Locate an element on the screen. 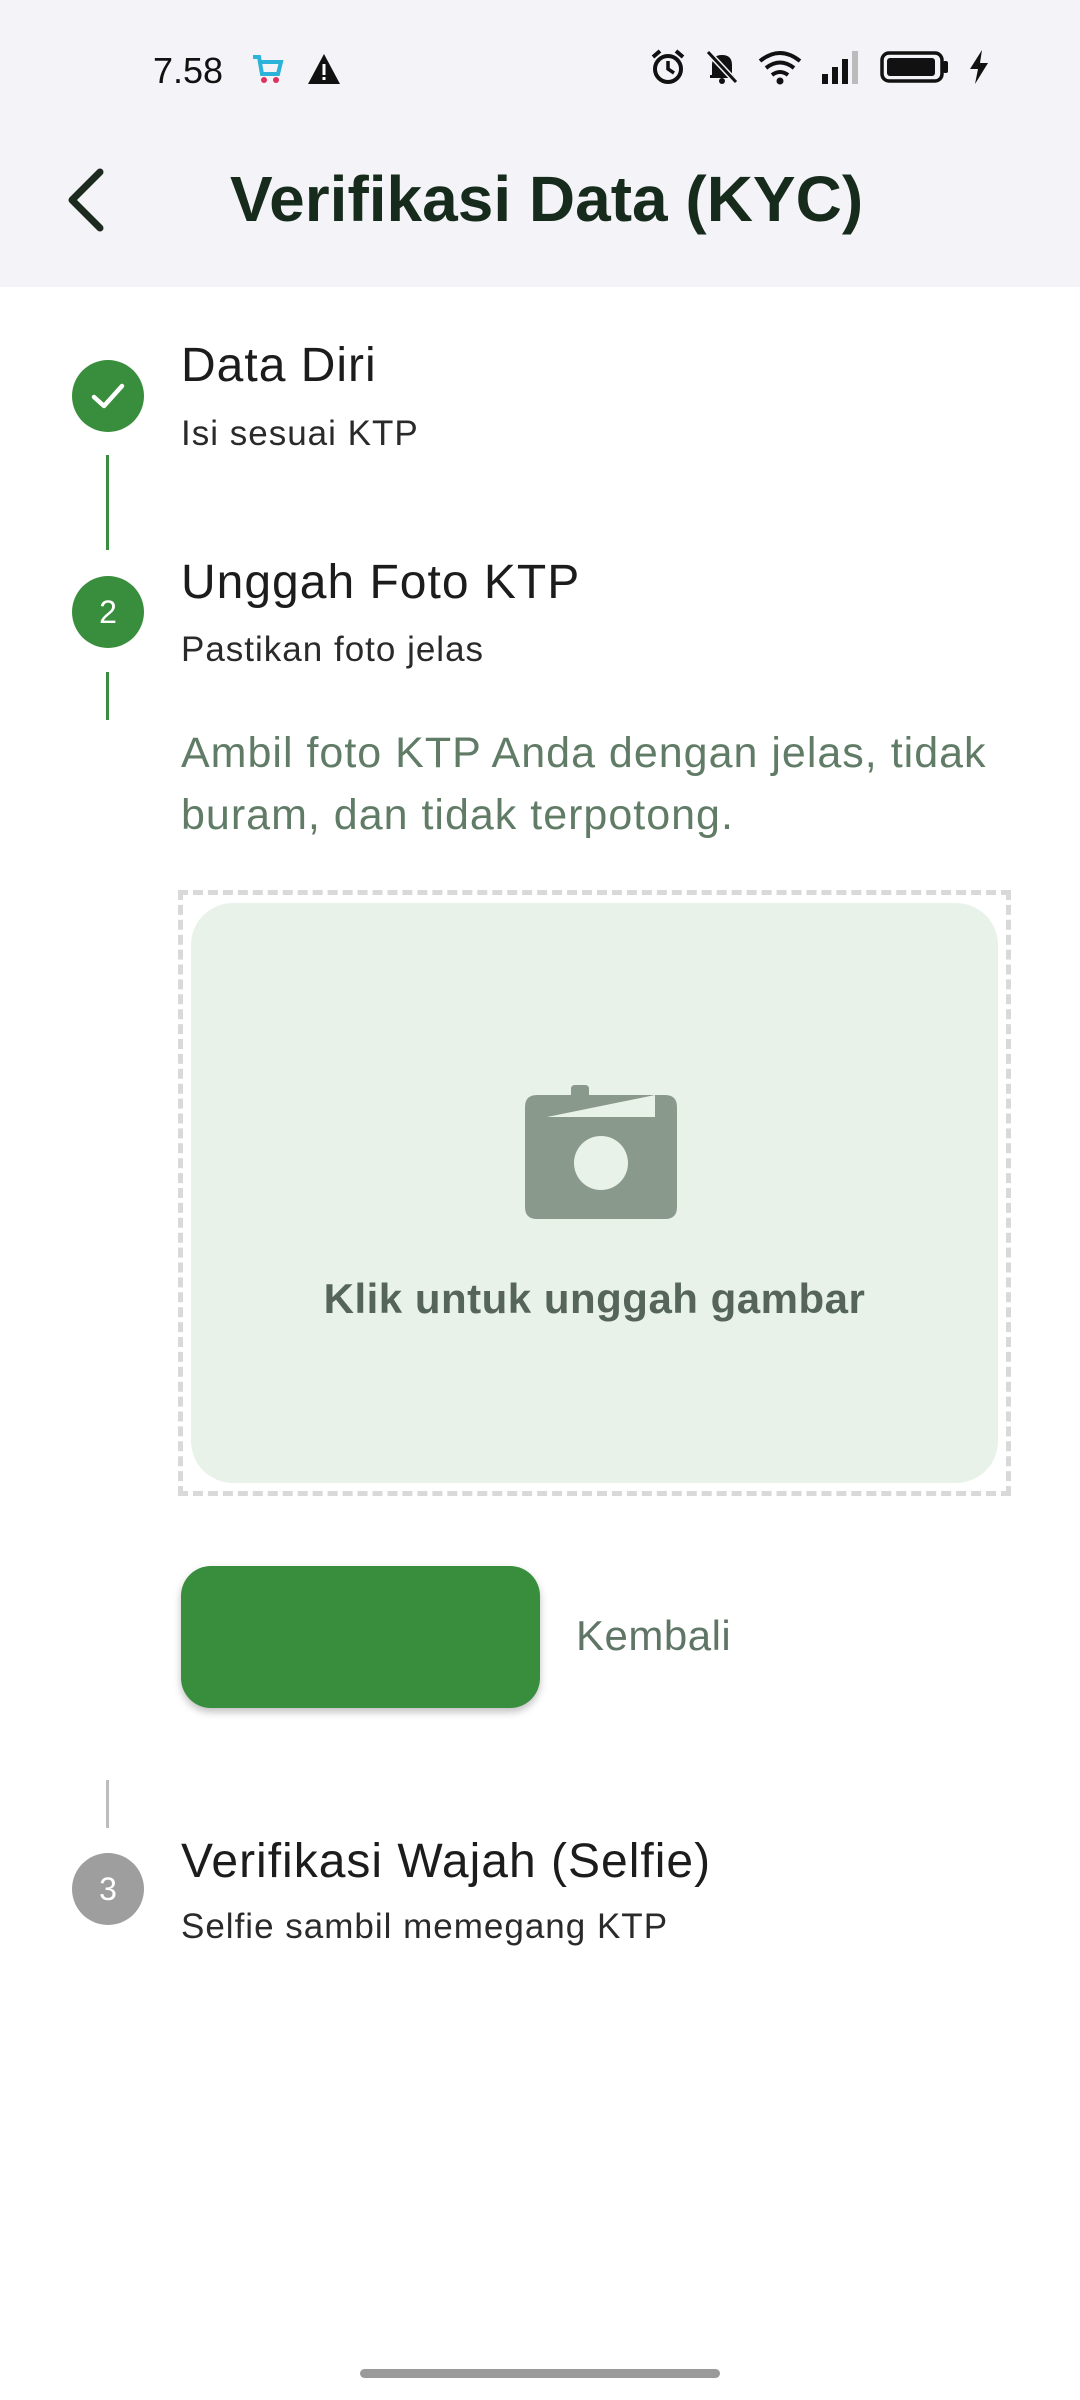 The height and width of the screenshot is (2400, 1080). step-2-title: Unggah Foto KTP is located at coordinates (380, 582).